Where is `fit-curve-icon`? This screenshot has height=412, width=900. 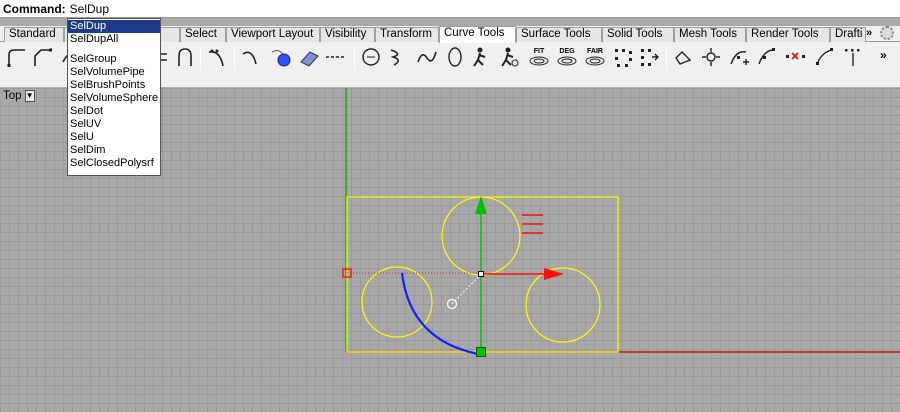 fit-curve-icon is located at coordinates (427, 57).